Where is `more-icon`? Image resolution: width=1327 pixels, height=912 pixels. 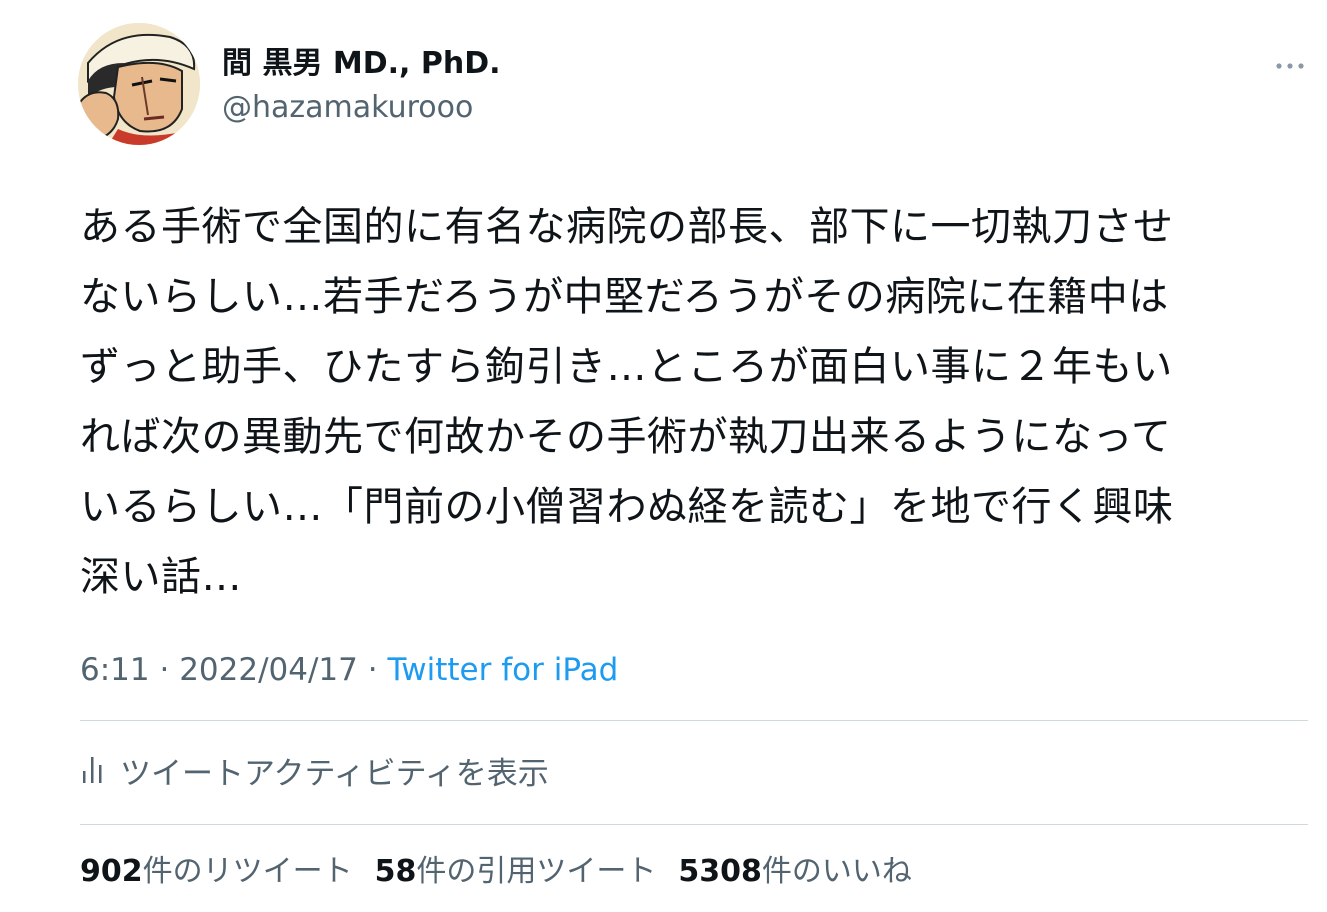 more-icon is located at coordinates (1290, 66).